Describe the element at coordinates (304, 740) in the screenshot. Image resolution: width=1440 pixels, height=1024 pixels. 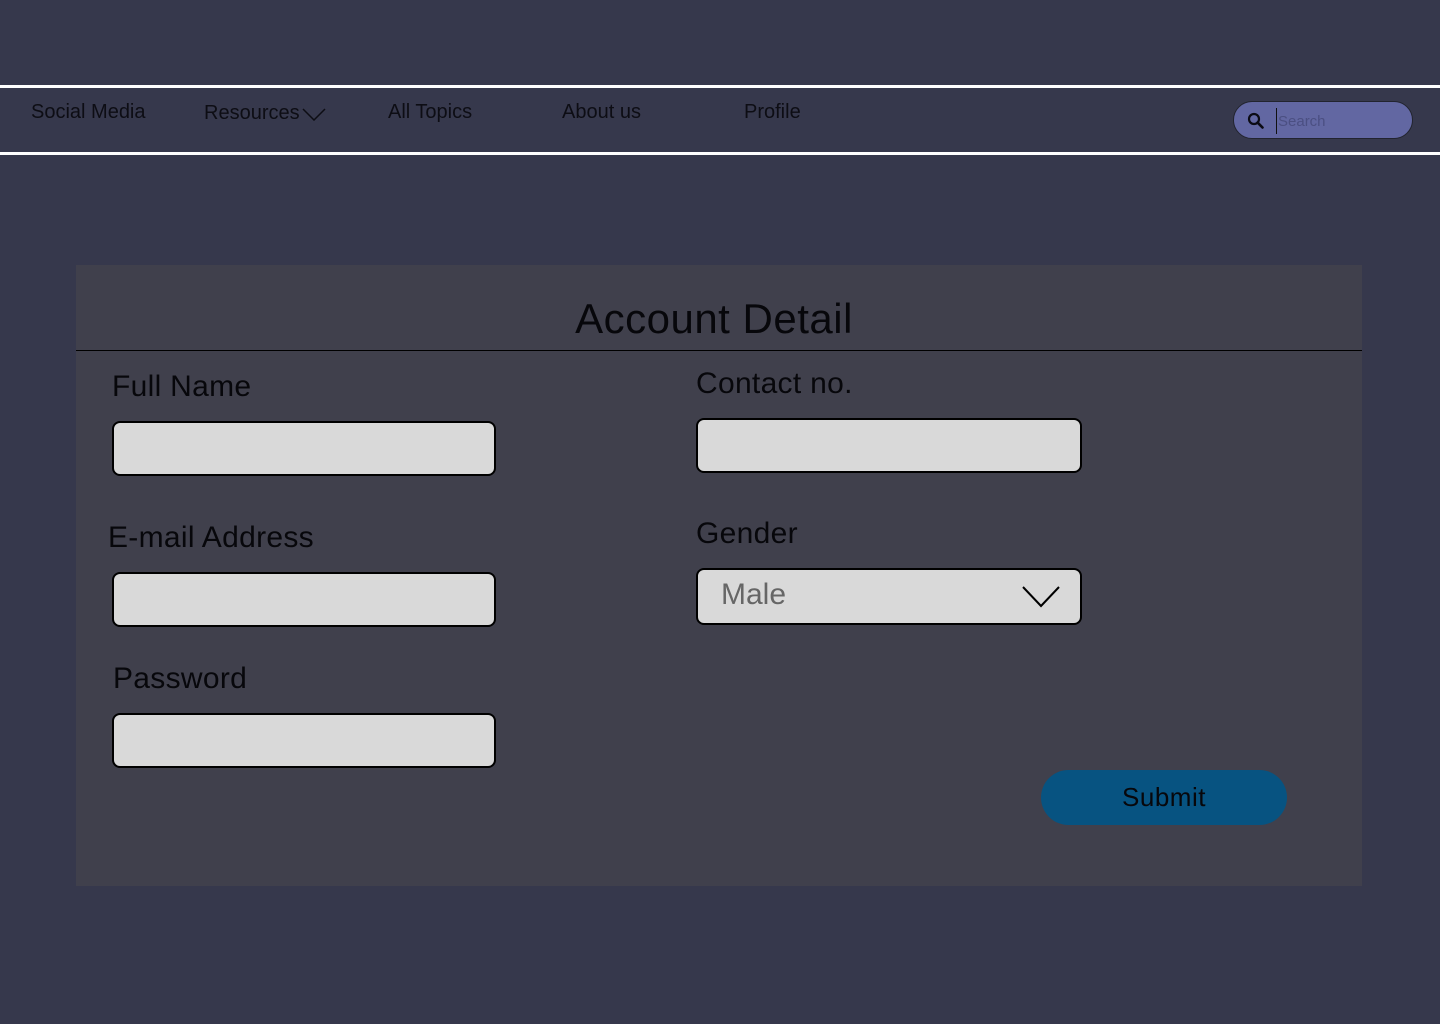
I see `password-input` at that location.